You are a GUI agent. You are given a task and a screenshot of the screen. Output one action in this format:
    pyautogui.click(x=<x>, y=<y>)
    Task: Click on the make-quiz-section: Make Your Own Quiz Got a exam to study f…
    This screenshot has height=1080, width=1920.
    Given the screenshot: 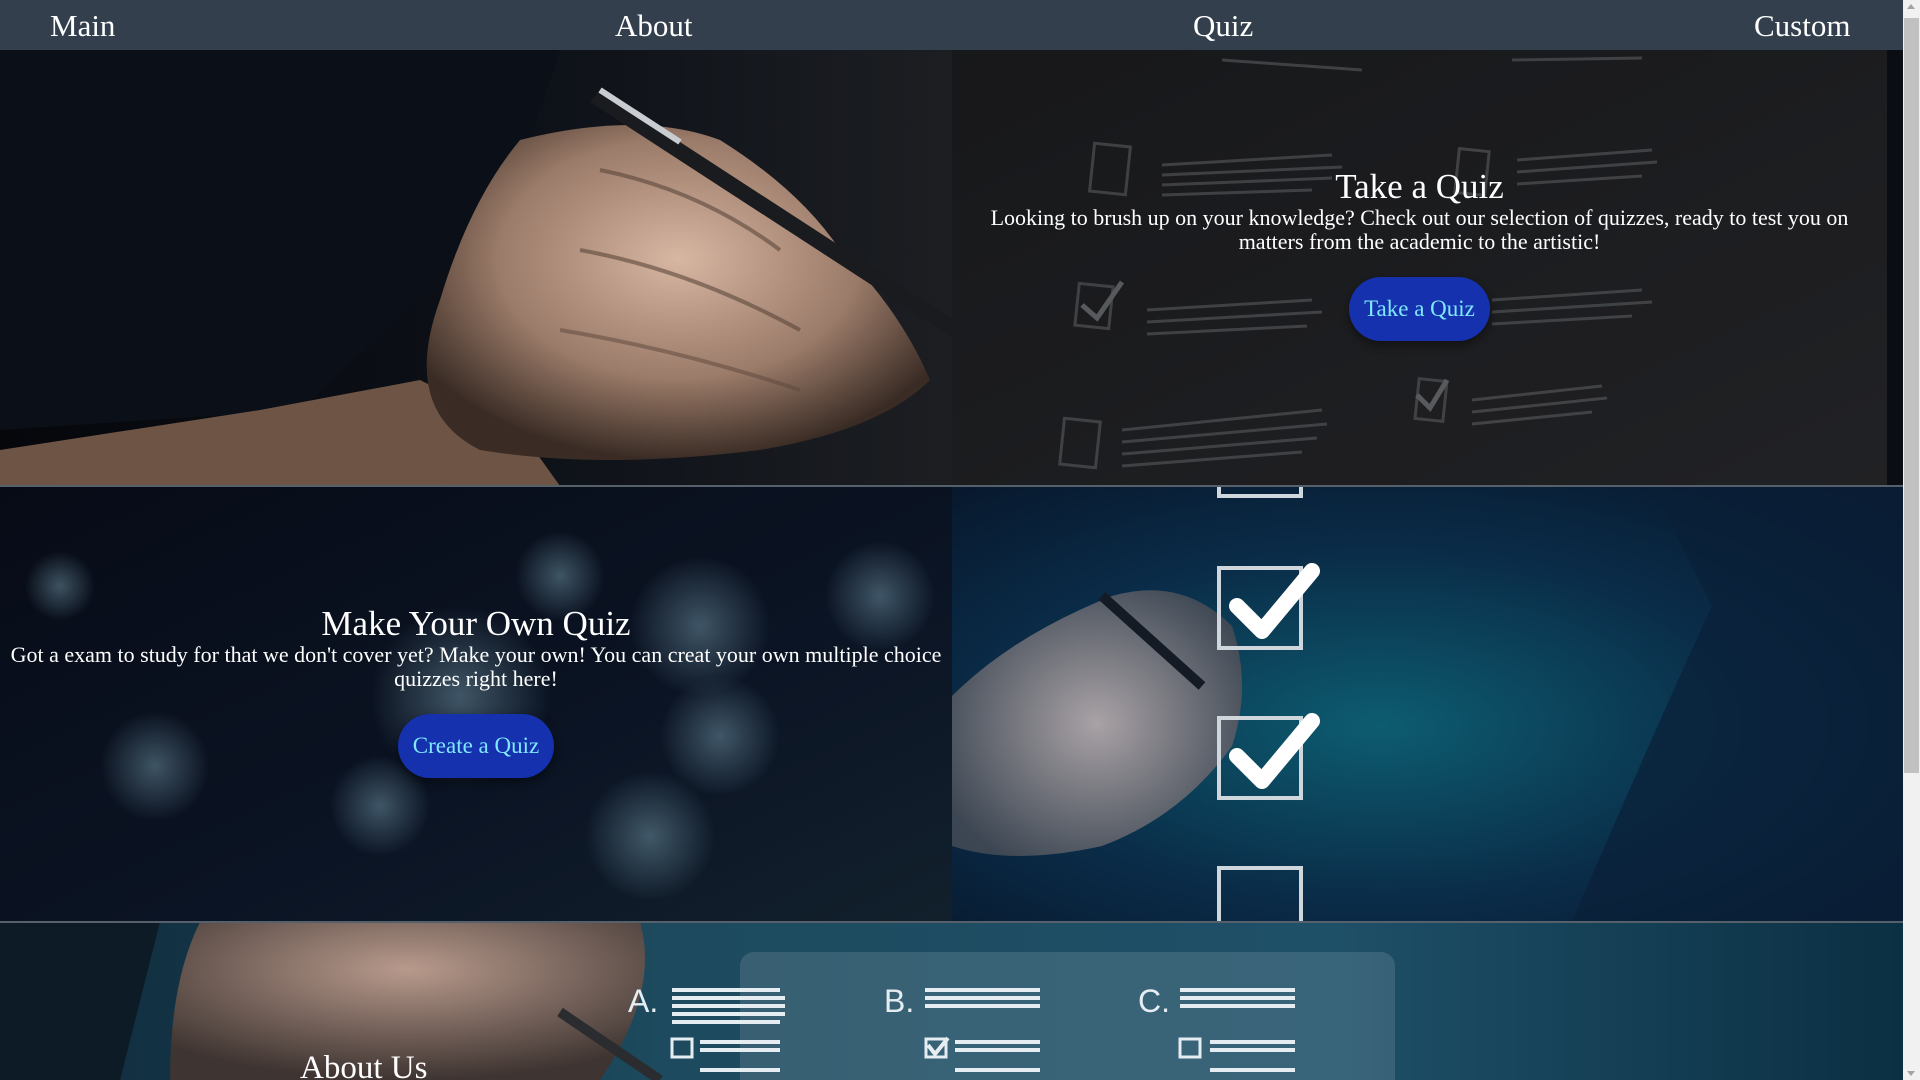 What is the action you would take?
    pyautogui.click(x=476, y=691)
    